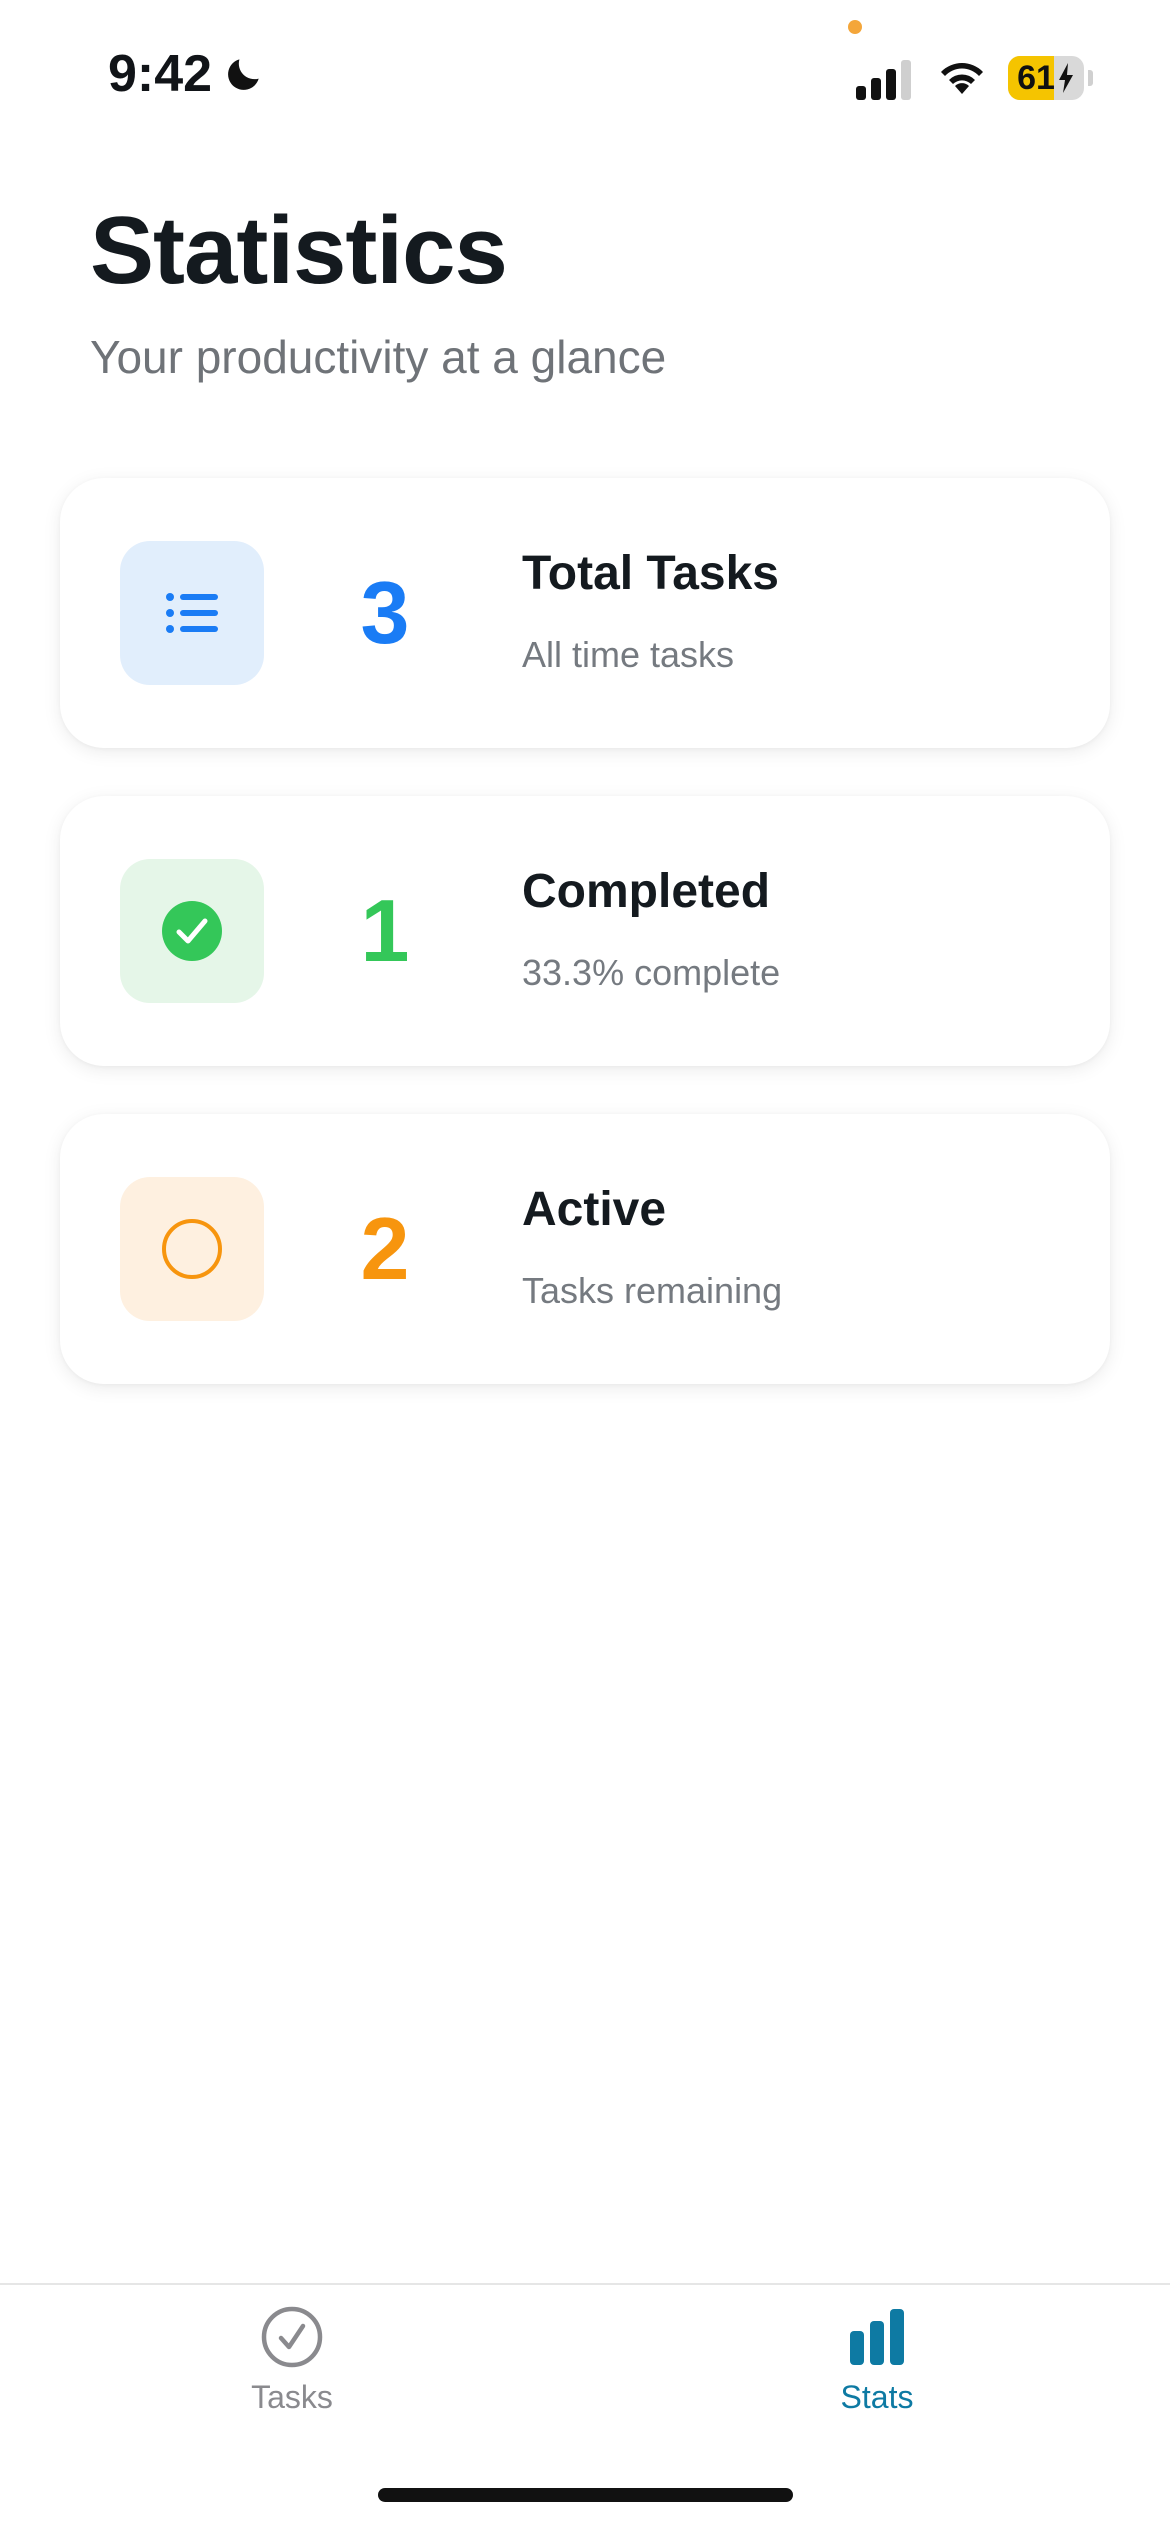 The height and width of the screenshot is (2532, 1170). I want to click on cellular-signal-icon, so click(883, 80).